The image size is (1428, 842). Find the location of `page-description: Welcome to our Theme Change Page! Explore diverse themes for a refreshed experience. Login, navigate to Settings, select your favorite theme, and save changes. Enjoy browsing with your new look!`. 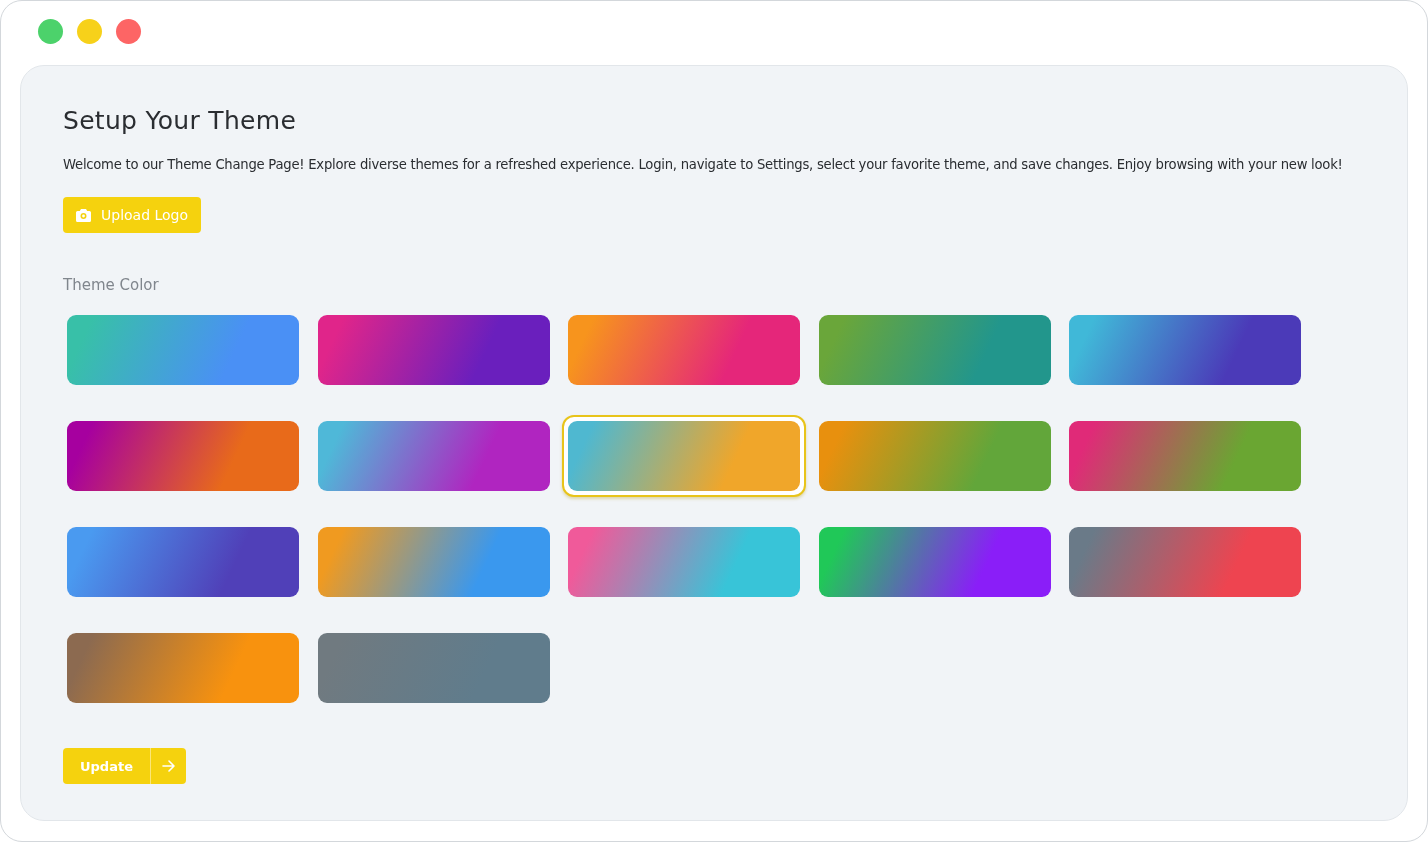

page-description: Welcome to our Theme Change Page! Explore diverse themes for a refreshed experience. Login, navigate to Settings, select your favorite theme, and save changes. Enjoy browsing with your new look! is located at coordinates (703, 164).